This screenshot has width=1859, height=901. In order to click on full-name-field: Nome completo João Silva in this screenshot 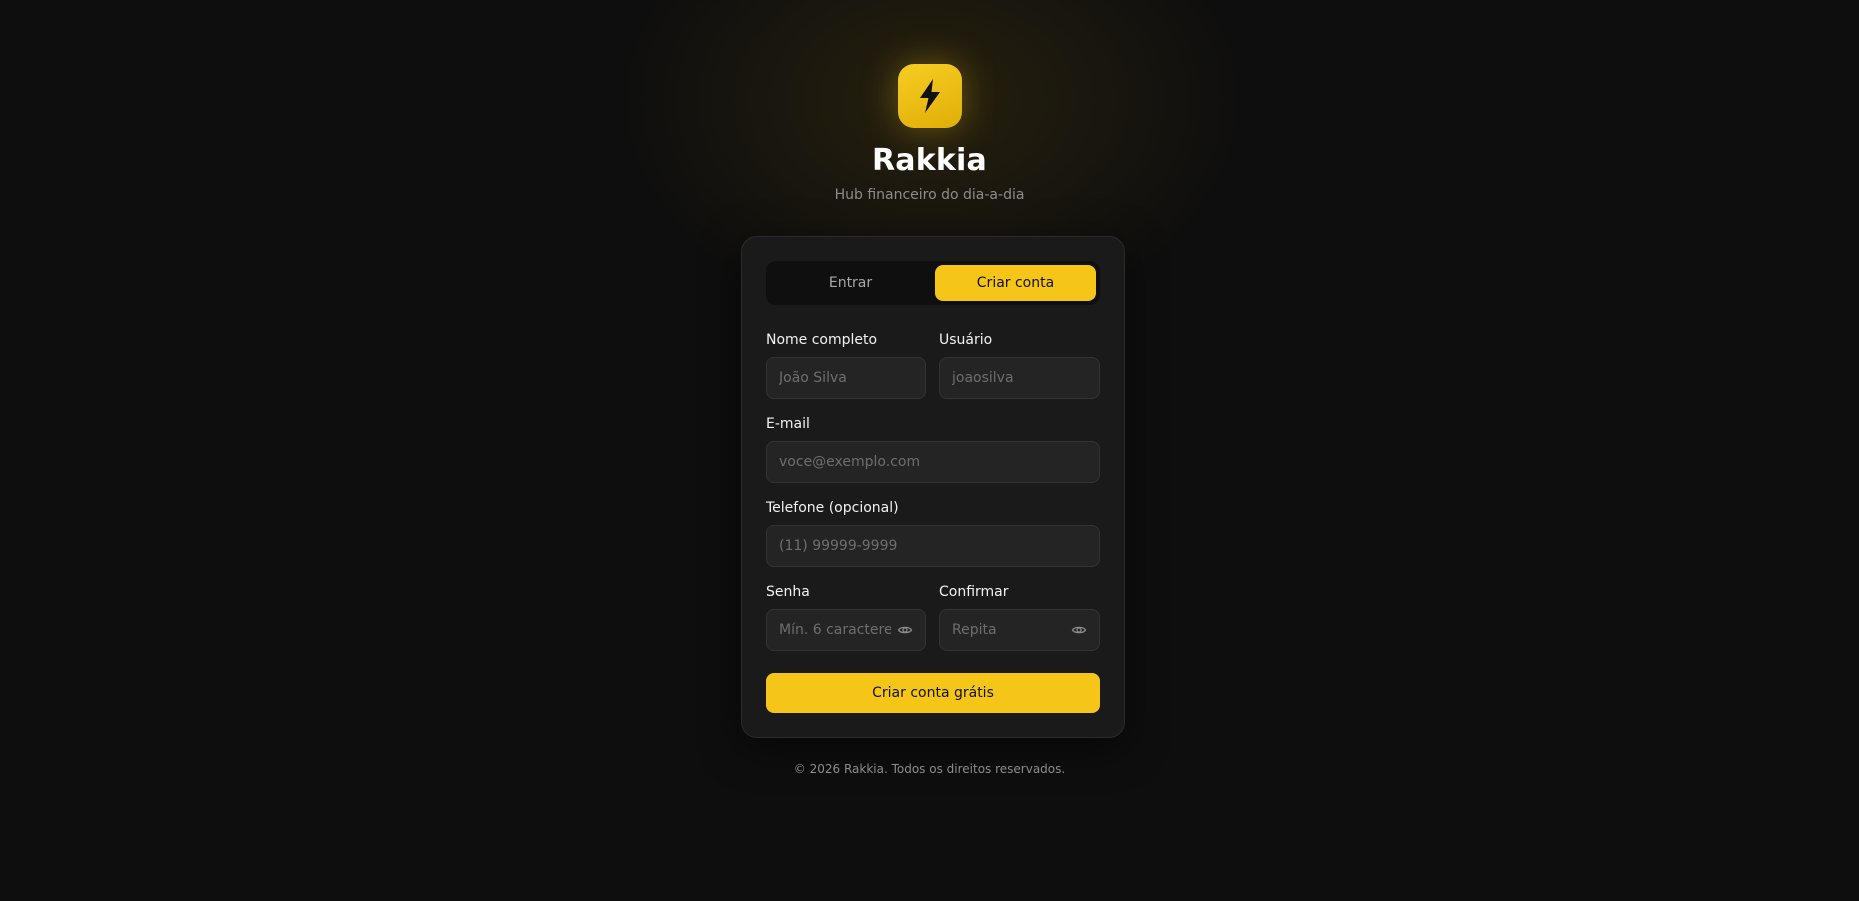, I will do `click(846, 365)`.